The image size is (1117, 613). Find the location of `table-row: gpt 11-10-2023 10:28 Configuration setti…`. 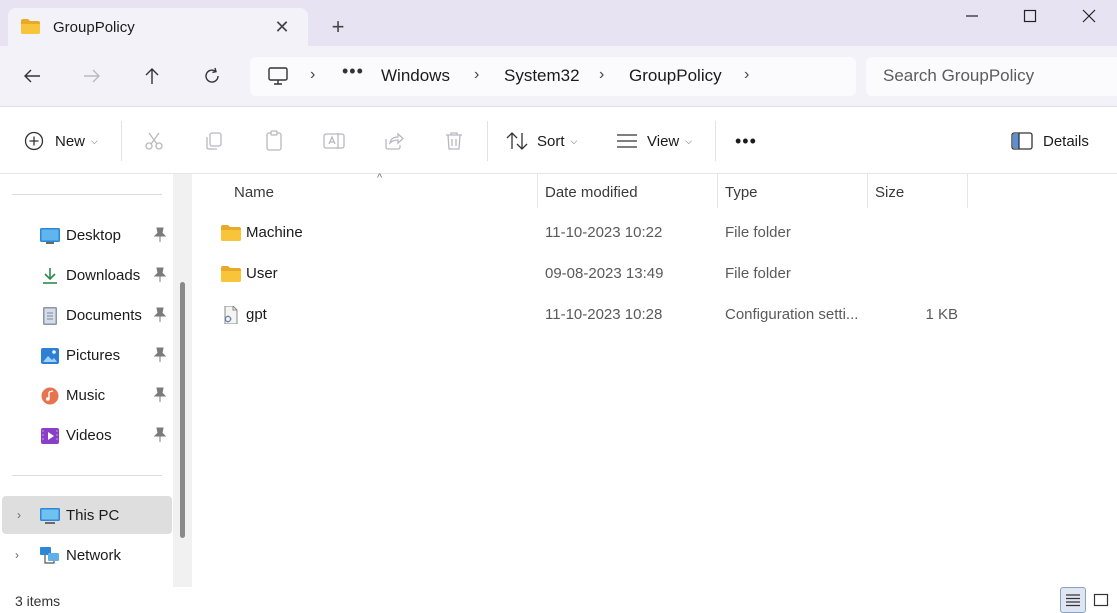

table-row: gpt 11-10-2023 10:28 Configuration setti… is located at coordinates (592, 315).